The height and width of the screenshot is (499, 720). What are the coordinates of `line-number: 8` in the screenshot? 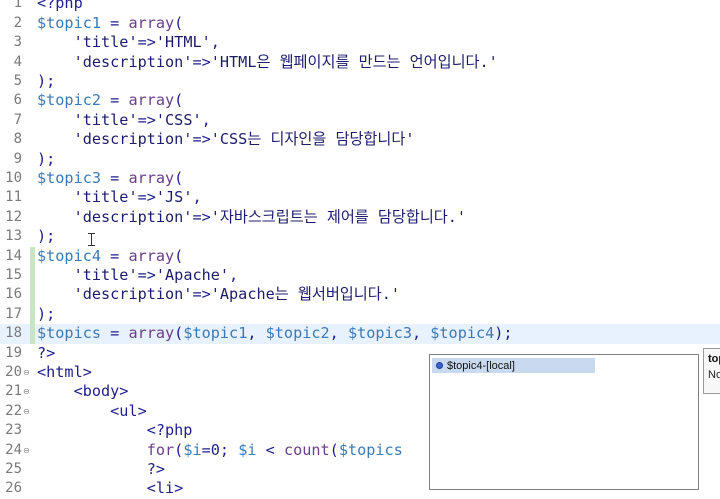 It's located at (17, 139).